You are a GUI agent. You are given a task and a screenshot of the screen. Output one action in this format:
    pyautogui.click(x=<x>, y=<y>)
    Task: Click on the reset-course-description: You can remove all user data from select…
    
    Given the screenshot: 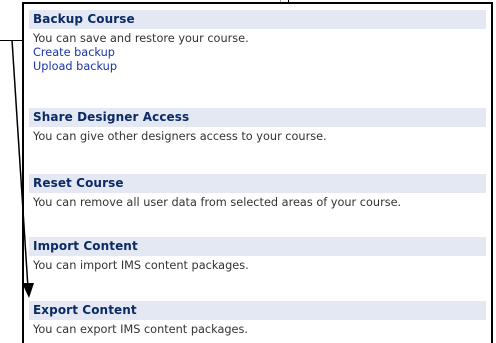 What is the action you would take?
    pyautogui.click(x=217, y=202)
    